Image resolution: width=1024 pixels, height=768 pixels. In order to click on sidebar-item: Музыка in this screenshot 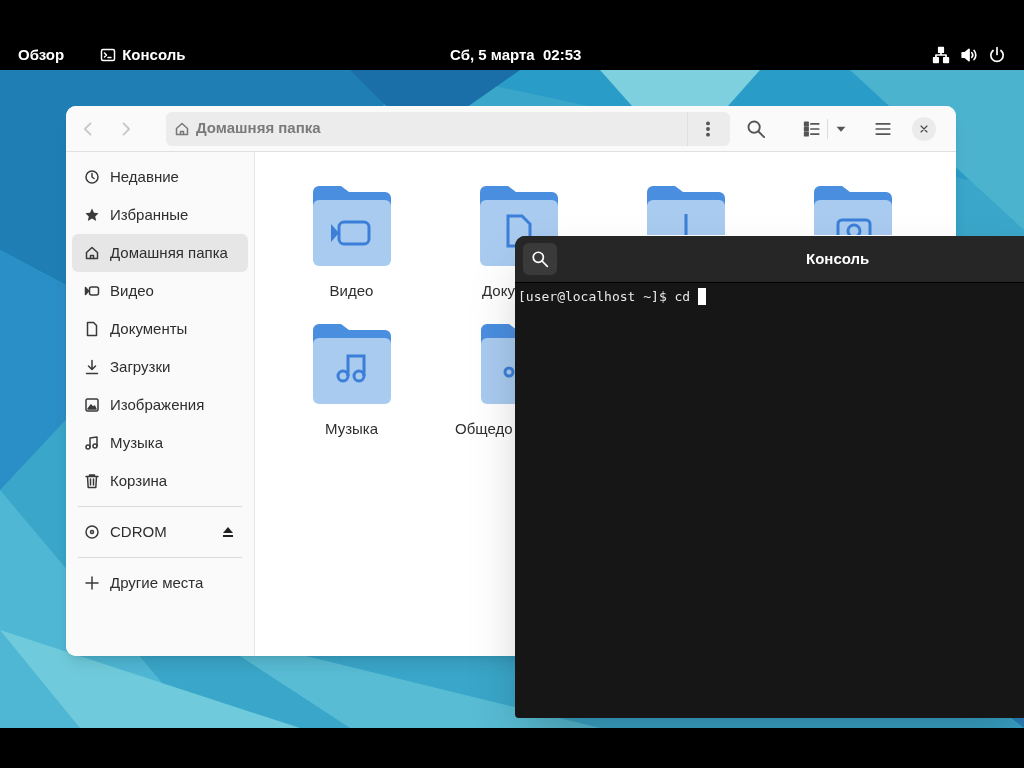, I will do `click(160, 443)`.